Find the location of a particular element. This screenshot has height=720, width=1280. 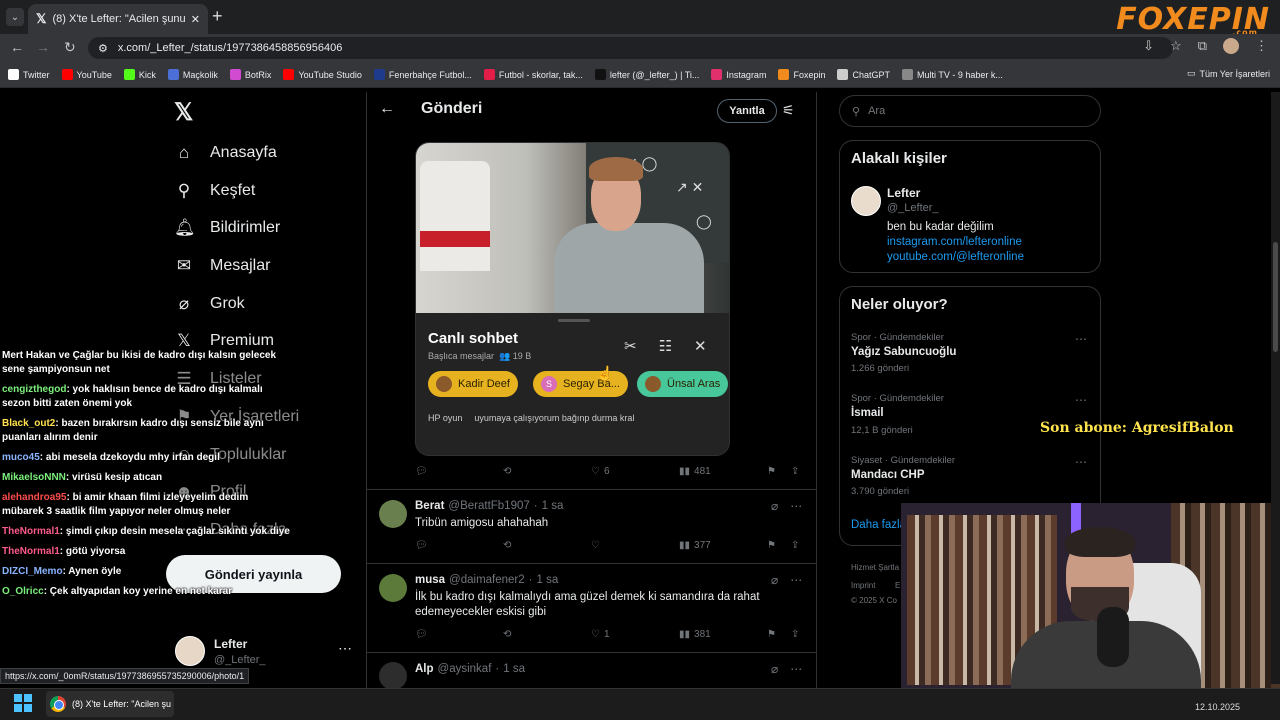

sliders-icon: ⚟ is located at coordinates (788, 110).